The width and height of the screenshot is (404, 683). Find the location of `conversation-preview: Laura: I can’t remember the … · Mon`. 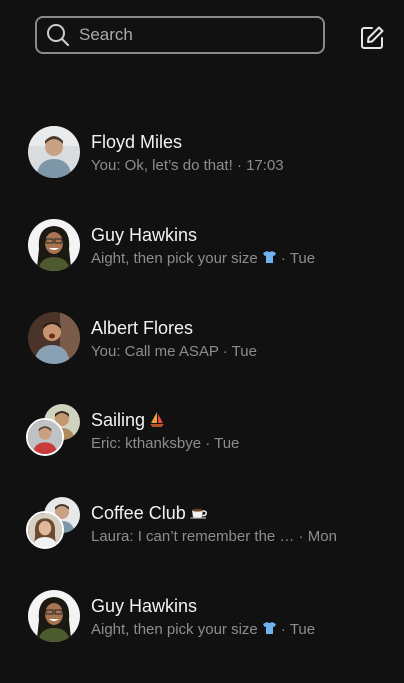

conversation-preview: Laura: I can’t remember the … · Mon is located at coordinates (214, 537).